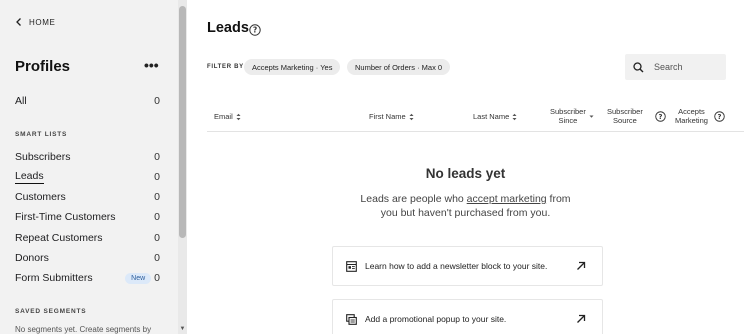  What do you see at coordinates (507, 199) in the screenshot?
I see `accept-marketing-link: accept marketing` at bounding box center [507, 199].